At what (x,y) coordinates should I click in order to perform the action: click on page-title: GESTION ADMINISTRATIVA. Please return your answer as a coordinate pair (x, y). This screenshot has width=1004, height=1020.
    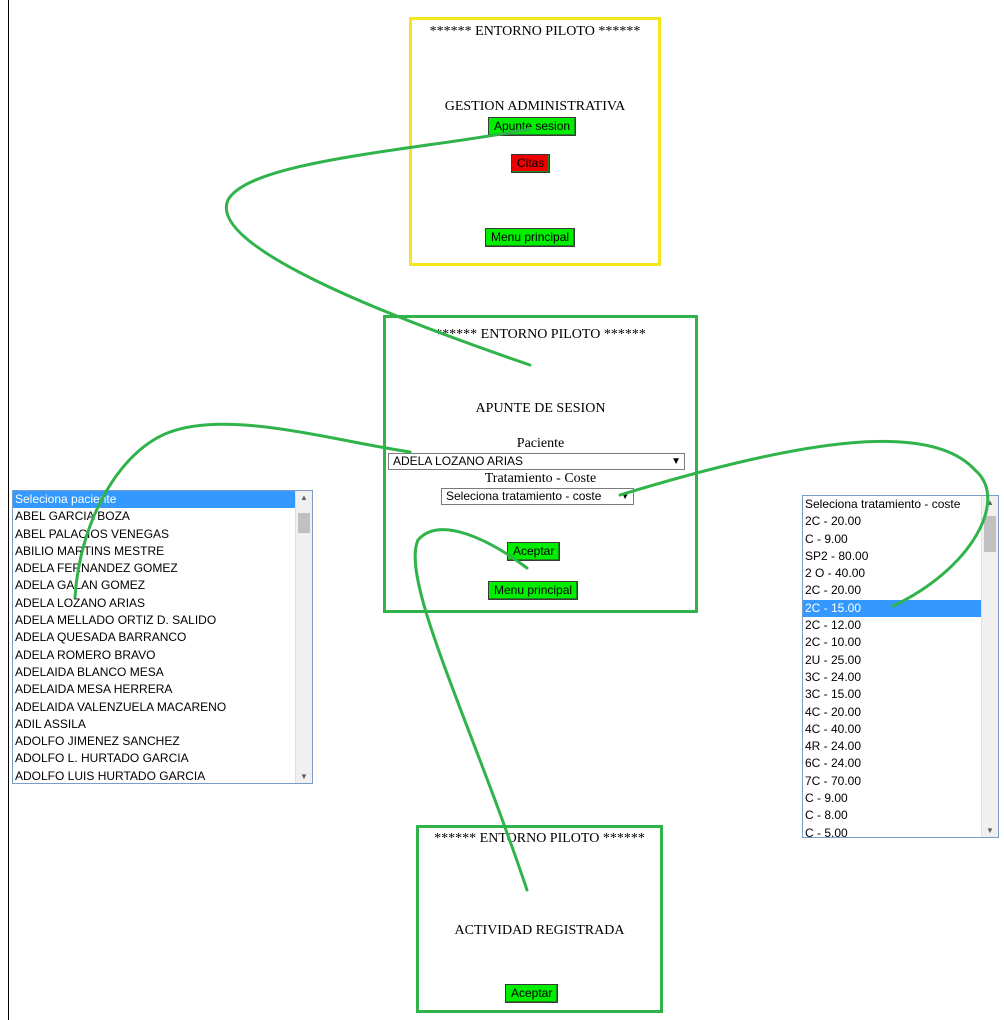
    Looking at the image, I should click on (535, 106).